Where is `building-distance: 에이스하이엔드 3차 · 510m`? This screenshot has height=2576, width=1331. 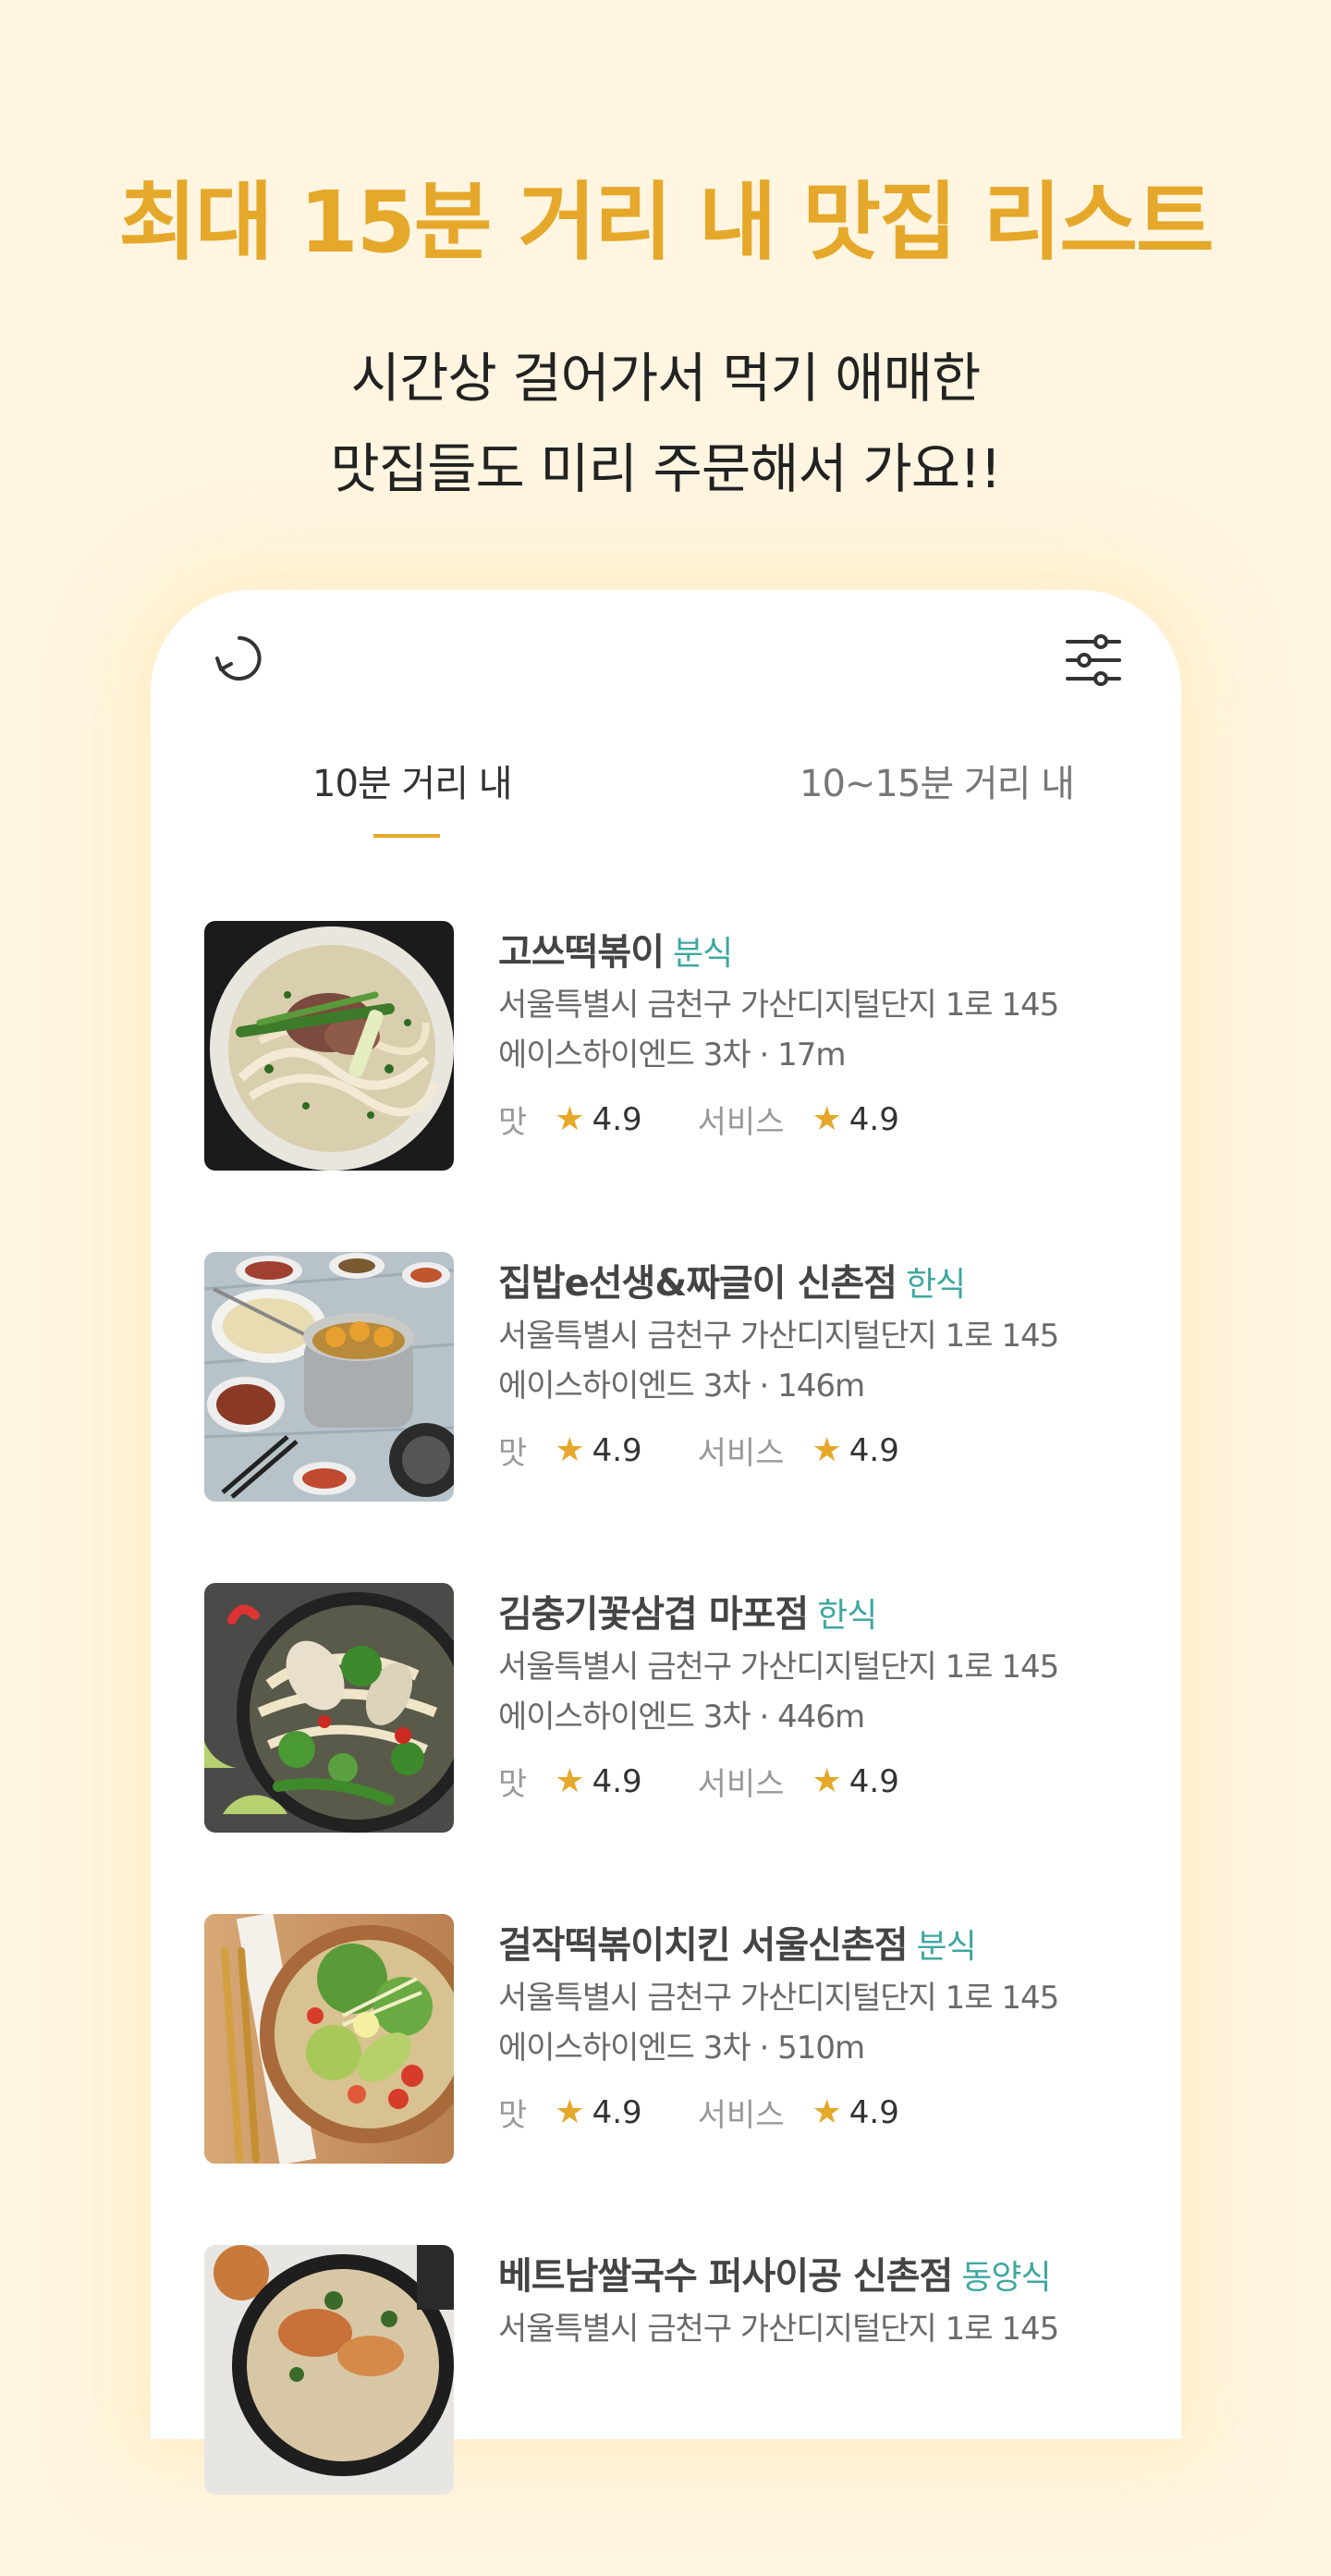
building-distance: 에이스하이엔드 3차 · 510m is located at coordinates (682, 2048).